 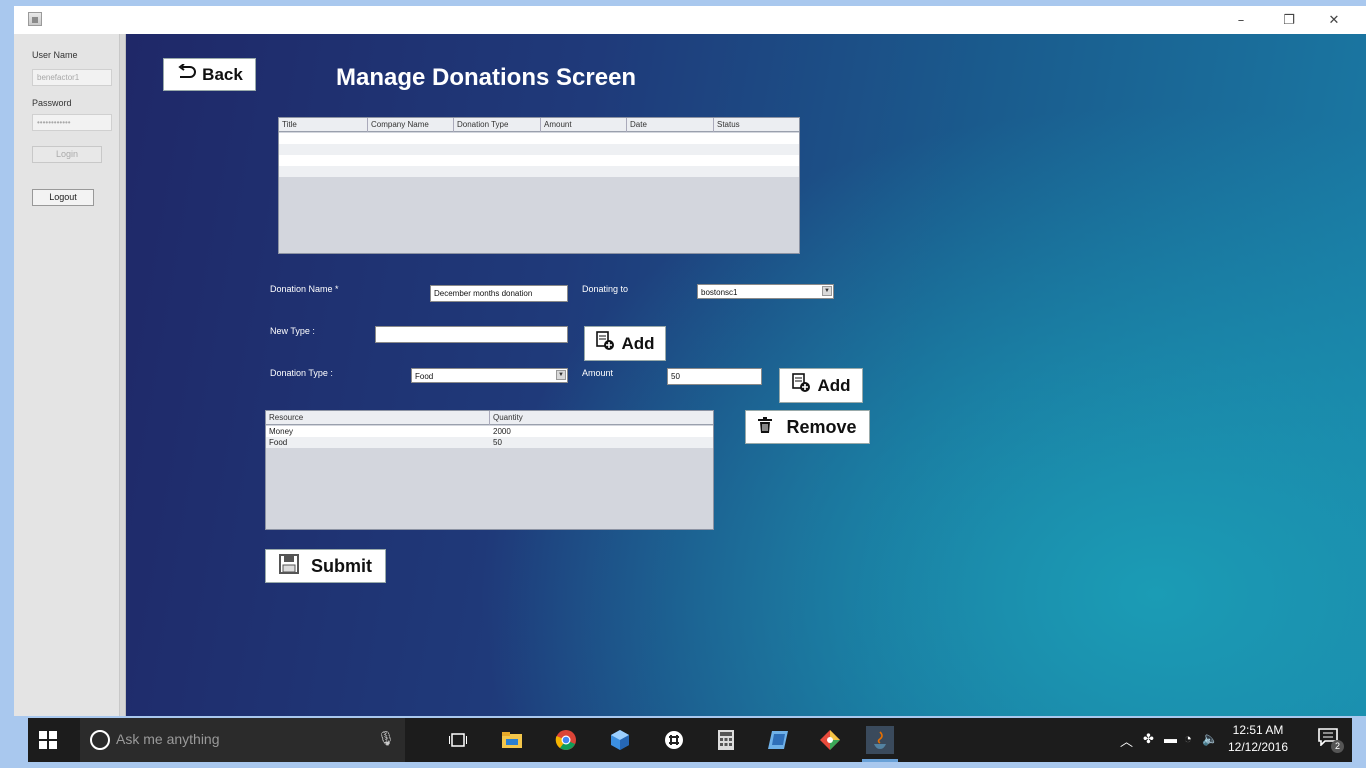 What do you see at coordinates (497, 442) in the screenshot?
I see `quantity-cell: 50` at bounding box center [497, 442].